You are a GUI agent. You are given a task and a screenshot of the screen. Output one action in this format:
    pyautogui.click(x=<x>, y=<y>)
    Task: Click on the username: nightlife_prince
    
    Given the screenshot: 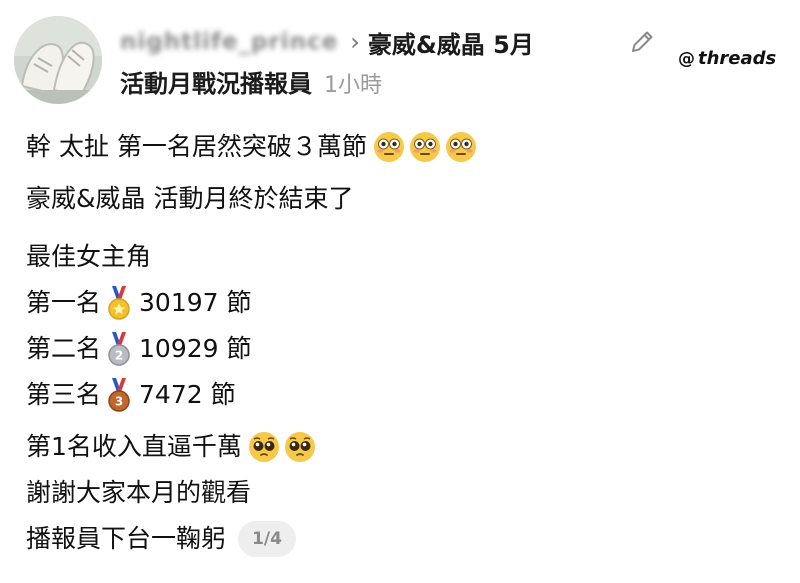 What is the action you would take?
    pyautogui.click(x=229, y=42)
    